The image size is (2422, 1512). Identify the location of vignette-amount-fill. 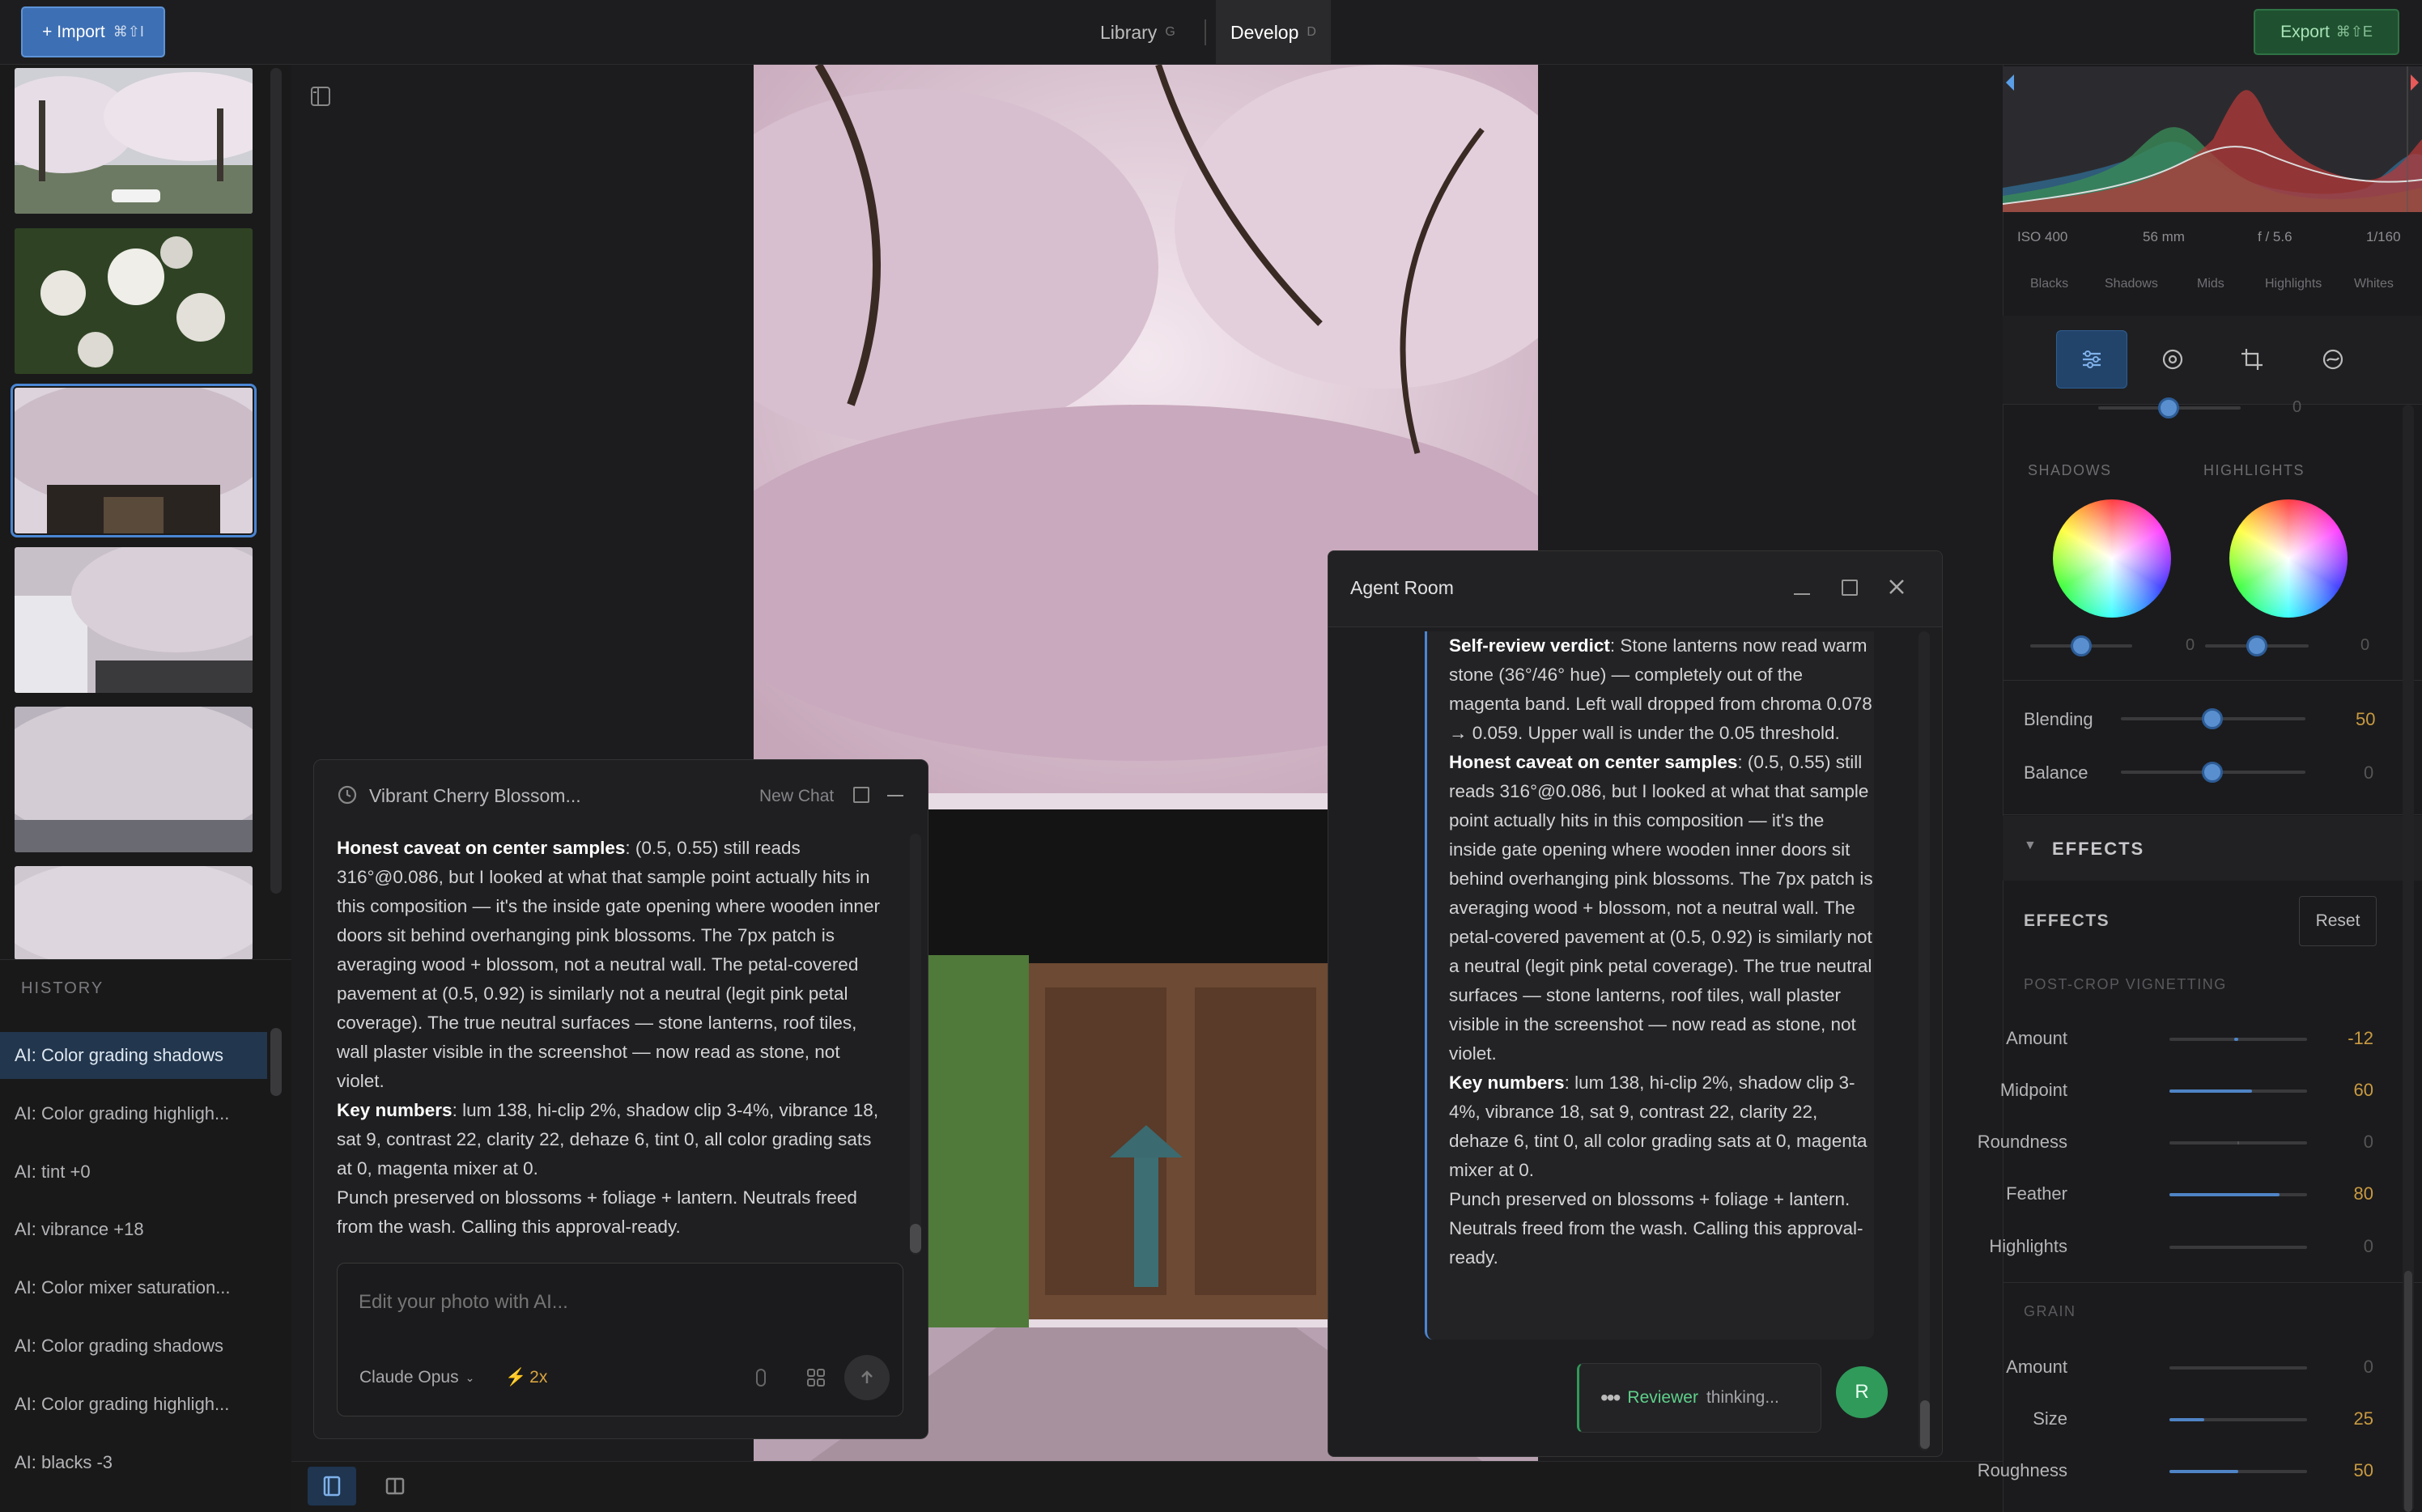
(2235, 1039).